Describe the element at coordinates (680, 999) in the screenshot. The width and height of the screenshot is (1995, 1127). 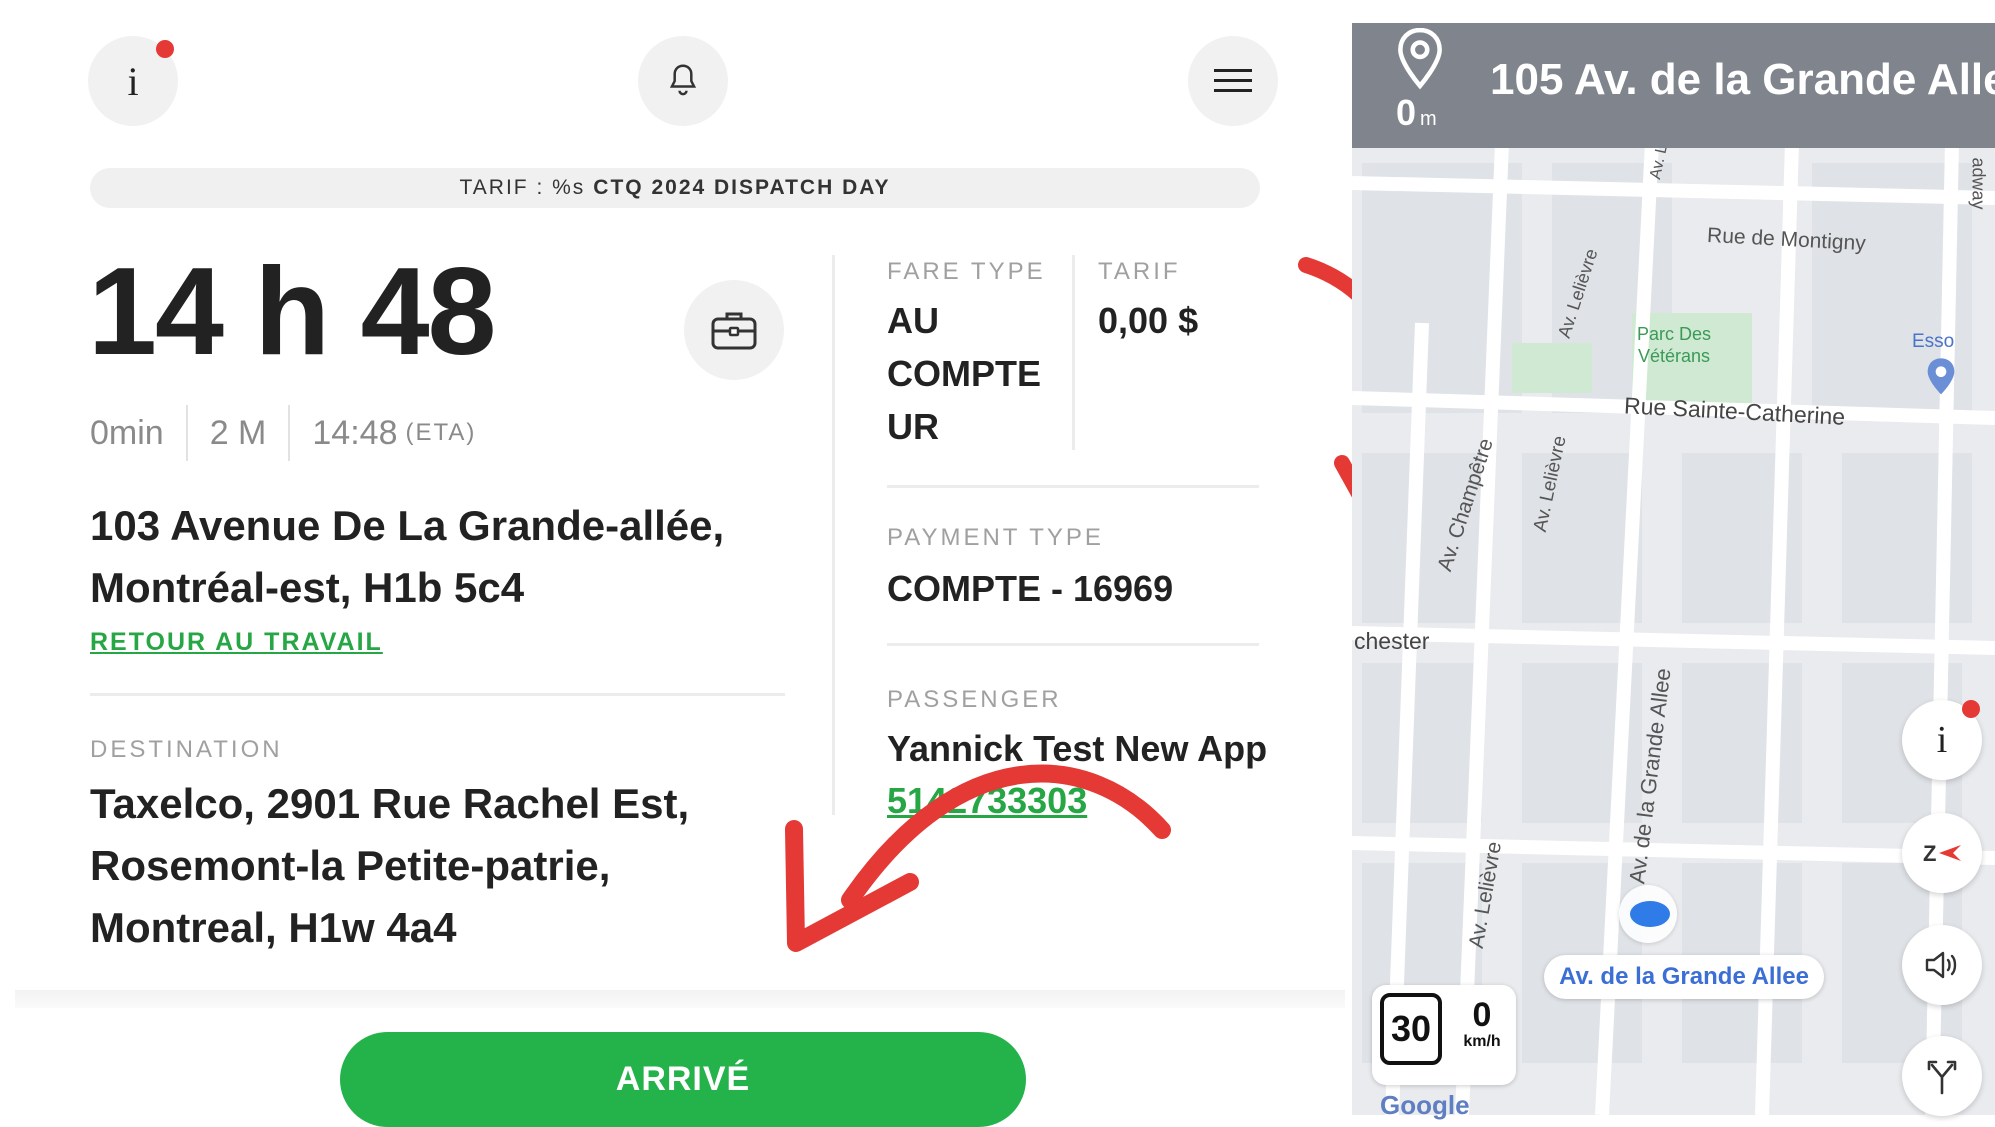
I see `bottom-separator` at that location.